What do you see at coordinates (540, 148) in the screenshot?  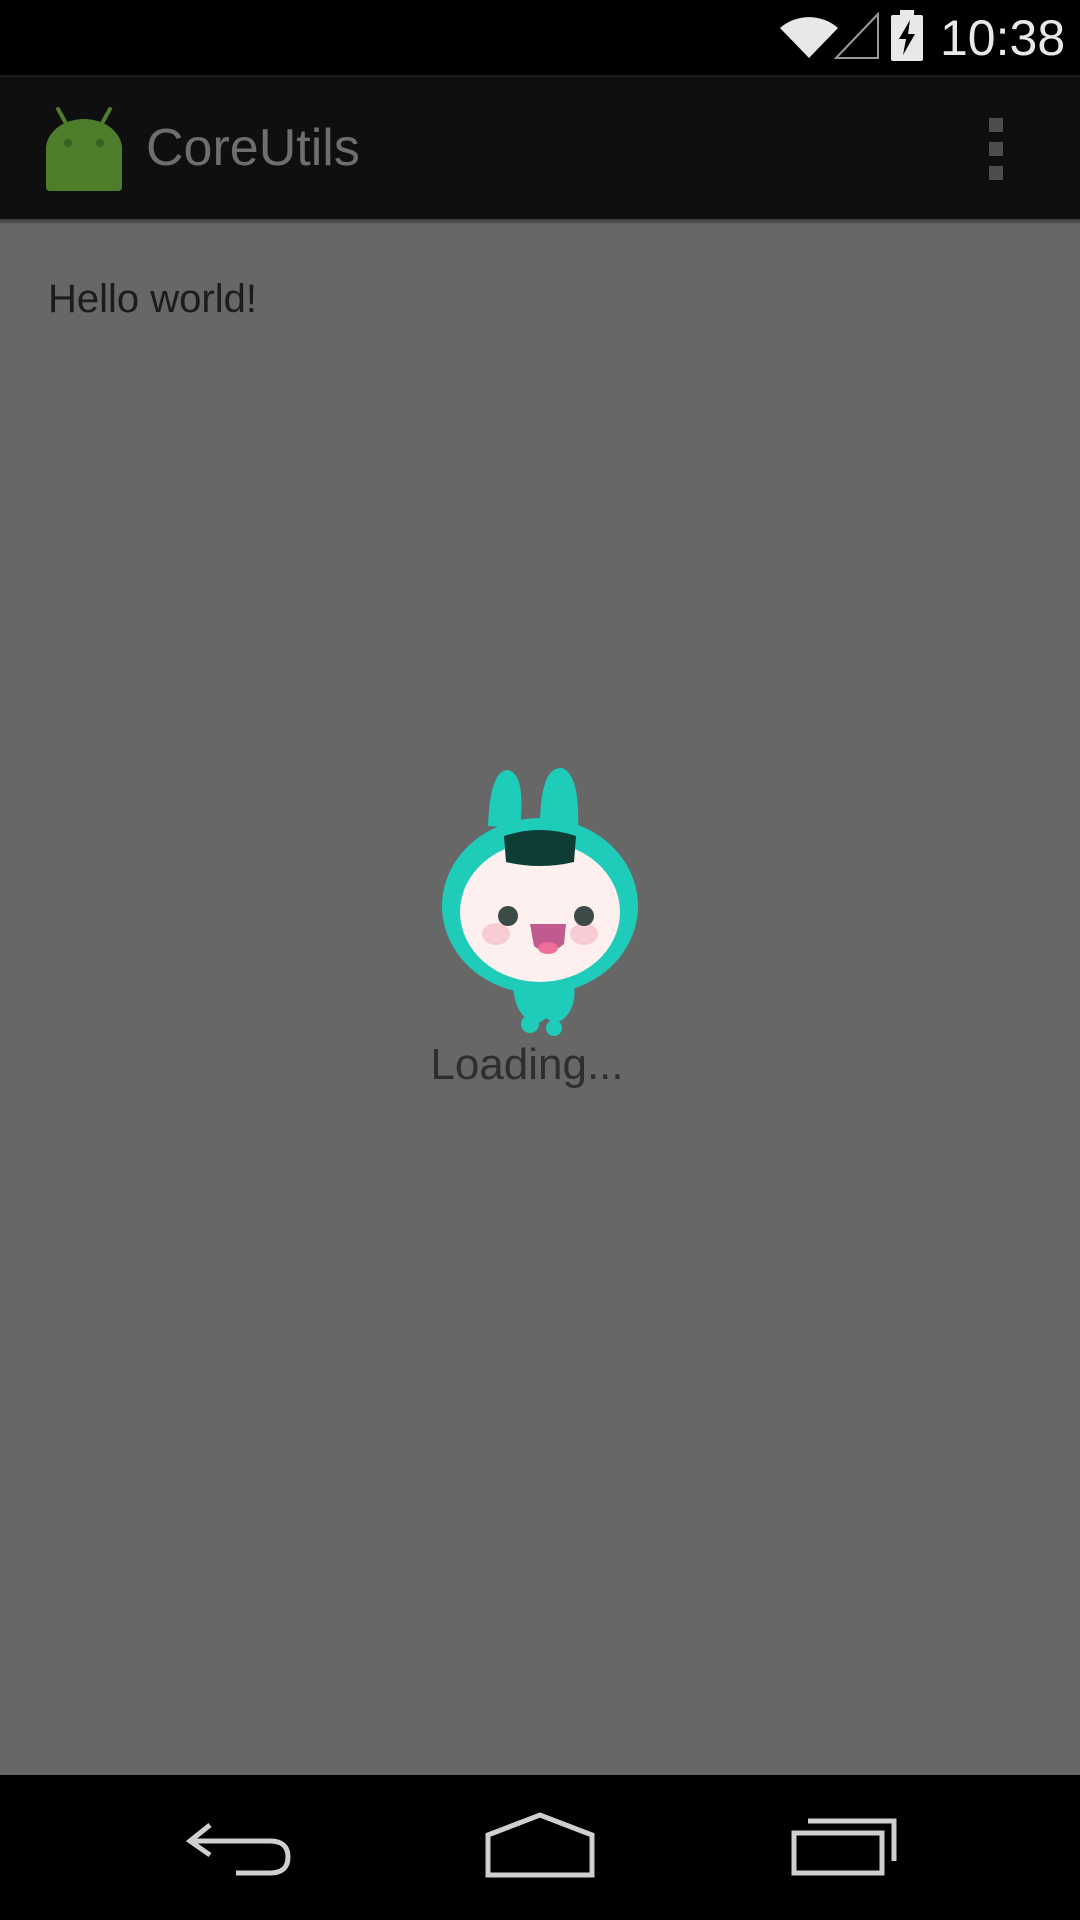 I see `action-bar: CoreUtils` at bounding box center [540, 148].